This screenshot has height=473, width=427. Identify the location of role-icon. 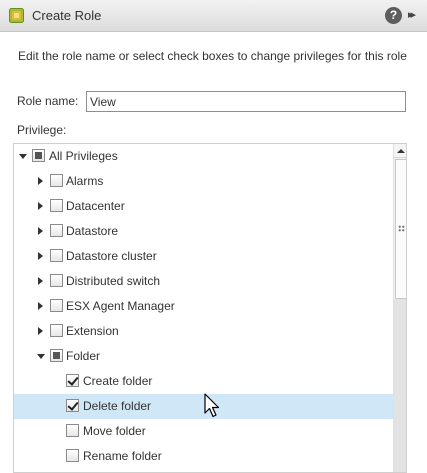
(16, 15).